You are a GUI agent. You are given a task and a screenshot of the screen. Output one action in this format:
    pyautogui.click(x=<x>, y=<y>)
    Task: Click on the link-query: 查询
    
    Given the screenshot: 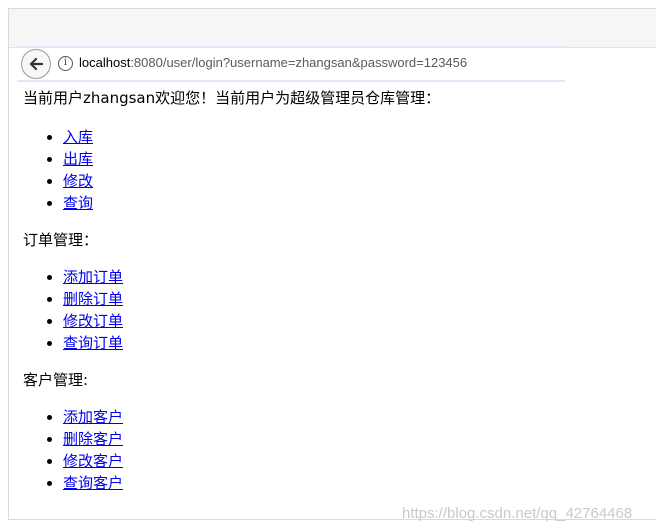 What is the action you would take?
    pyautogui.click(x=78, y=203)
    